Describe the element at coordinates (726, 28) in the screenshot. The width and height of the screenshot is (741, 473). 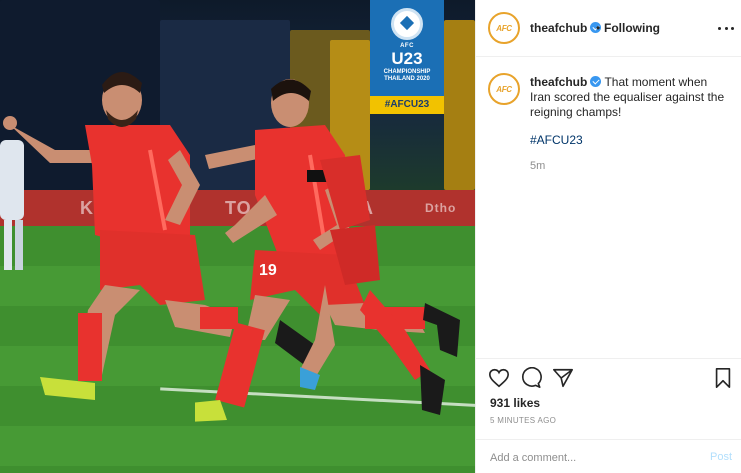
I see `more-options-icon` at that location.